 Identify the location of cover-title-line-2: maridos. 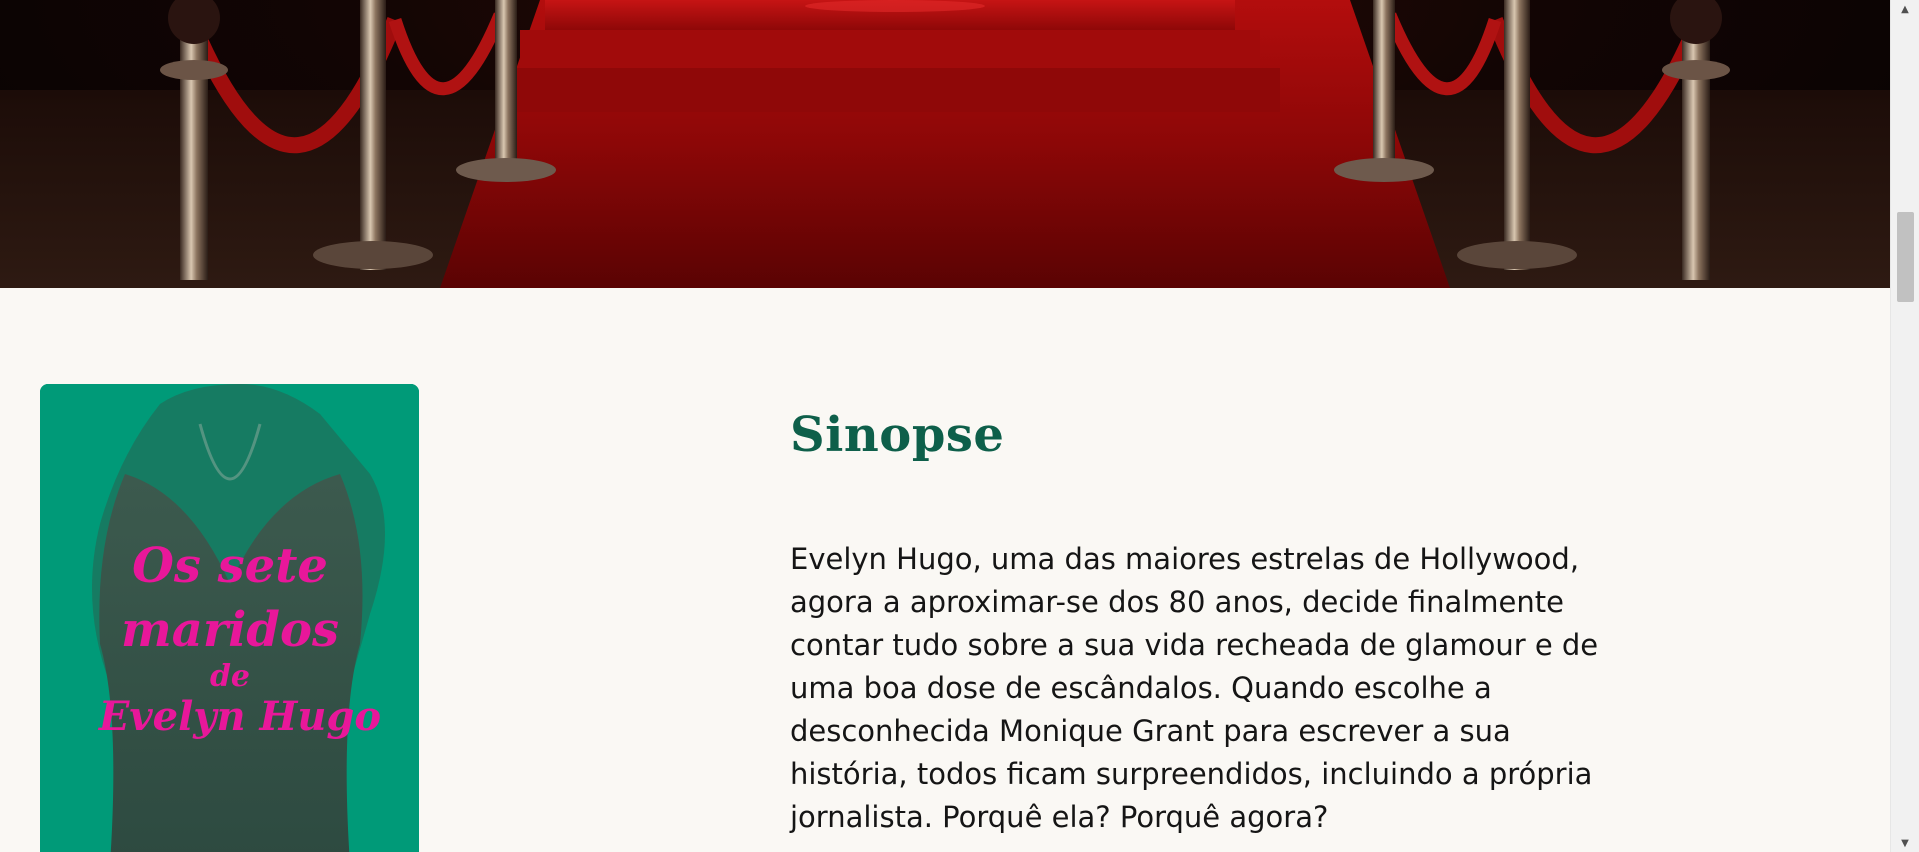
(230, 630).